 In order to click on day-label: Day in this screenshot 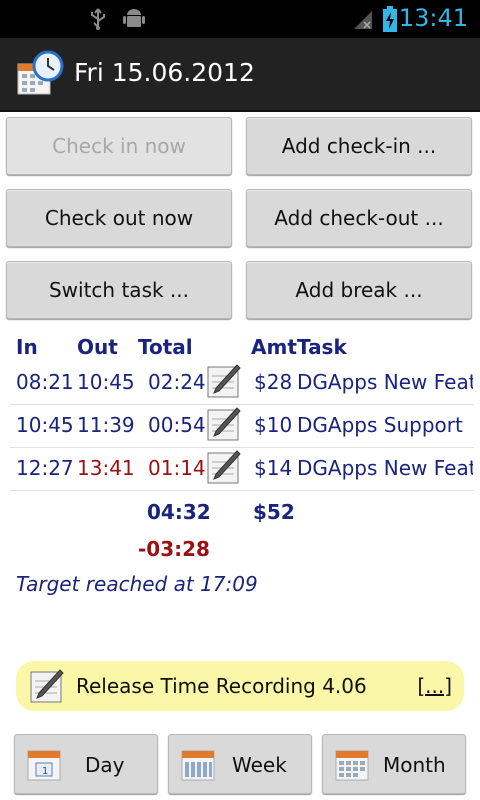, I will do `click(105, 765)`.